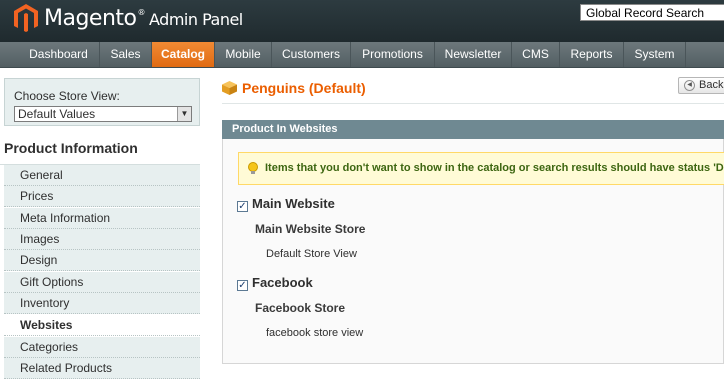  I want to click on admin-header: Magento® Admin Panel, so click(362, 21).